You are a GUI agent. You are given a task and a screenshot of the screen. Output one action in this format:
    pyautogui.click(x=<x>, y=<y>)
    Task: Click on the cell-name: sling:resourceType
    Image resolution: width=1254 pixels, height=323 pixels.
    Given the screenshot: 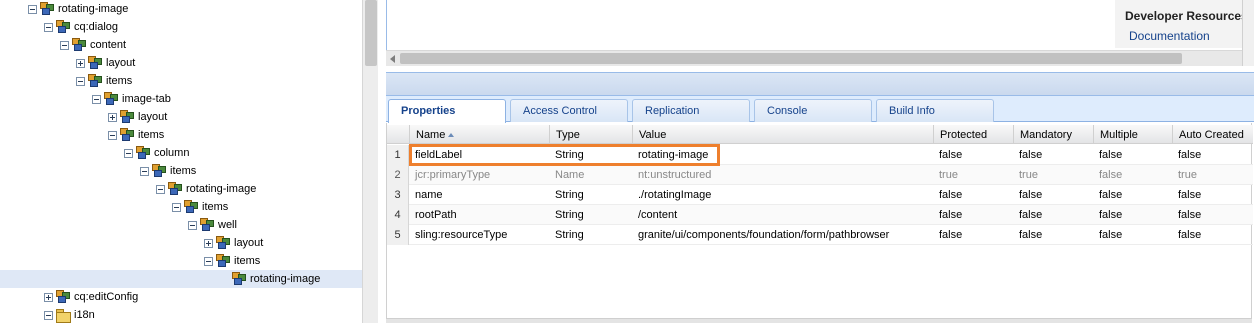 What is the action you would take?
    pyautogui.click(x=461, y=235)
    